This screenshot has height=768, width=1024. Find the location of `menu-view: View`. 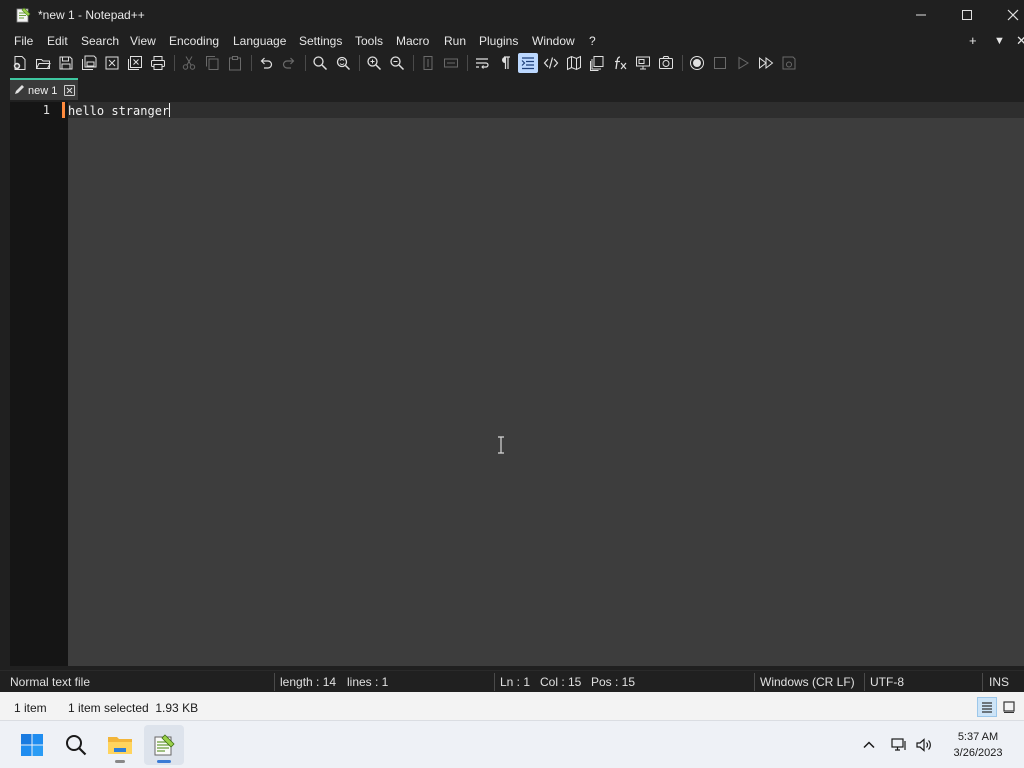

menu-view: View is located at coordinates (143, 41).